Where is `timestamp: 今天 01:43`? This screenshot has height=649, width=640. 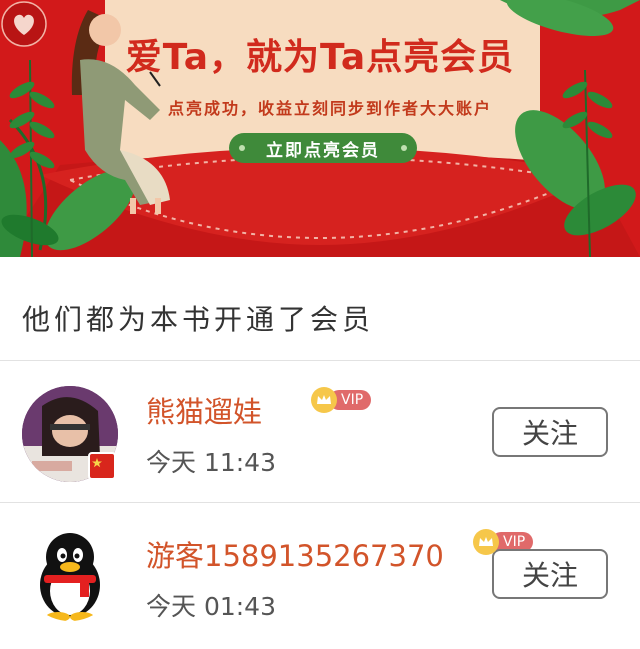 timestamp: 今天 01:43 is located at coordinates (211, 606).